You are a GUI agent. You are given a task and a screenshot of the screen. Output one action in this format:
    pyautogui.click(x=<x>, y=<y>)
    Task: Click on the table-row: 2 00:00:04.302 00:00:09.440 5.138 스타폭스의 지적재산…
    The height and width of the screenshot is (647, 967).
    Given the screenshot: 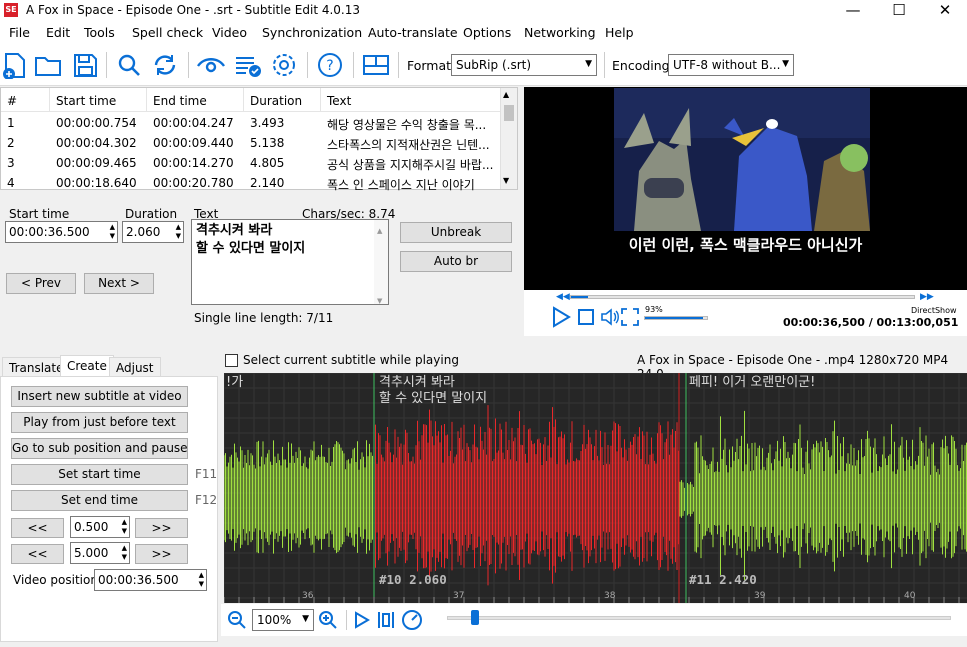 What is the action you would take?
    pyautogui.click(x=251, y=143)
    